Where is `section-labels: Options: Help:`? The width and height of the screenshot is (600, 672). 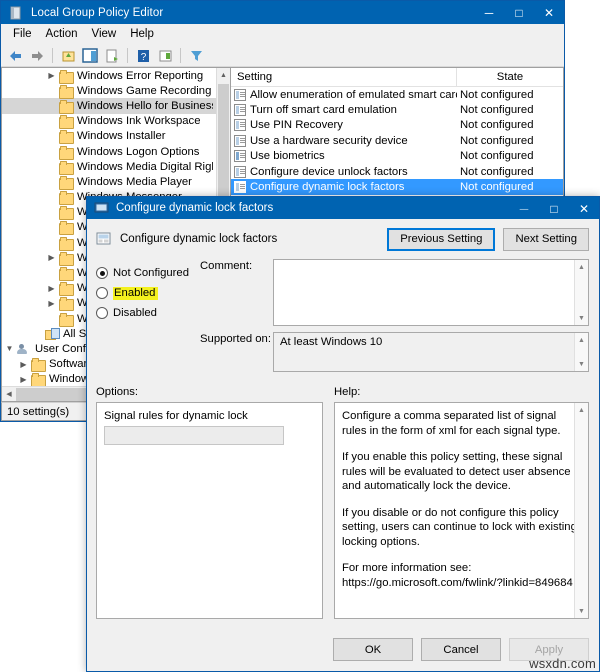 section-labels: Options: Help: is located at coordinates (343, 388).